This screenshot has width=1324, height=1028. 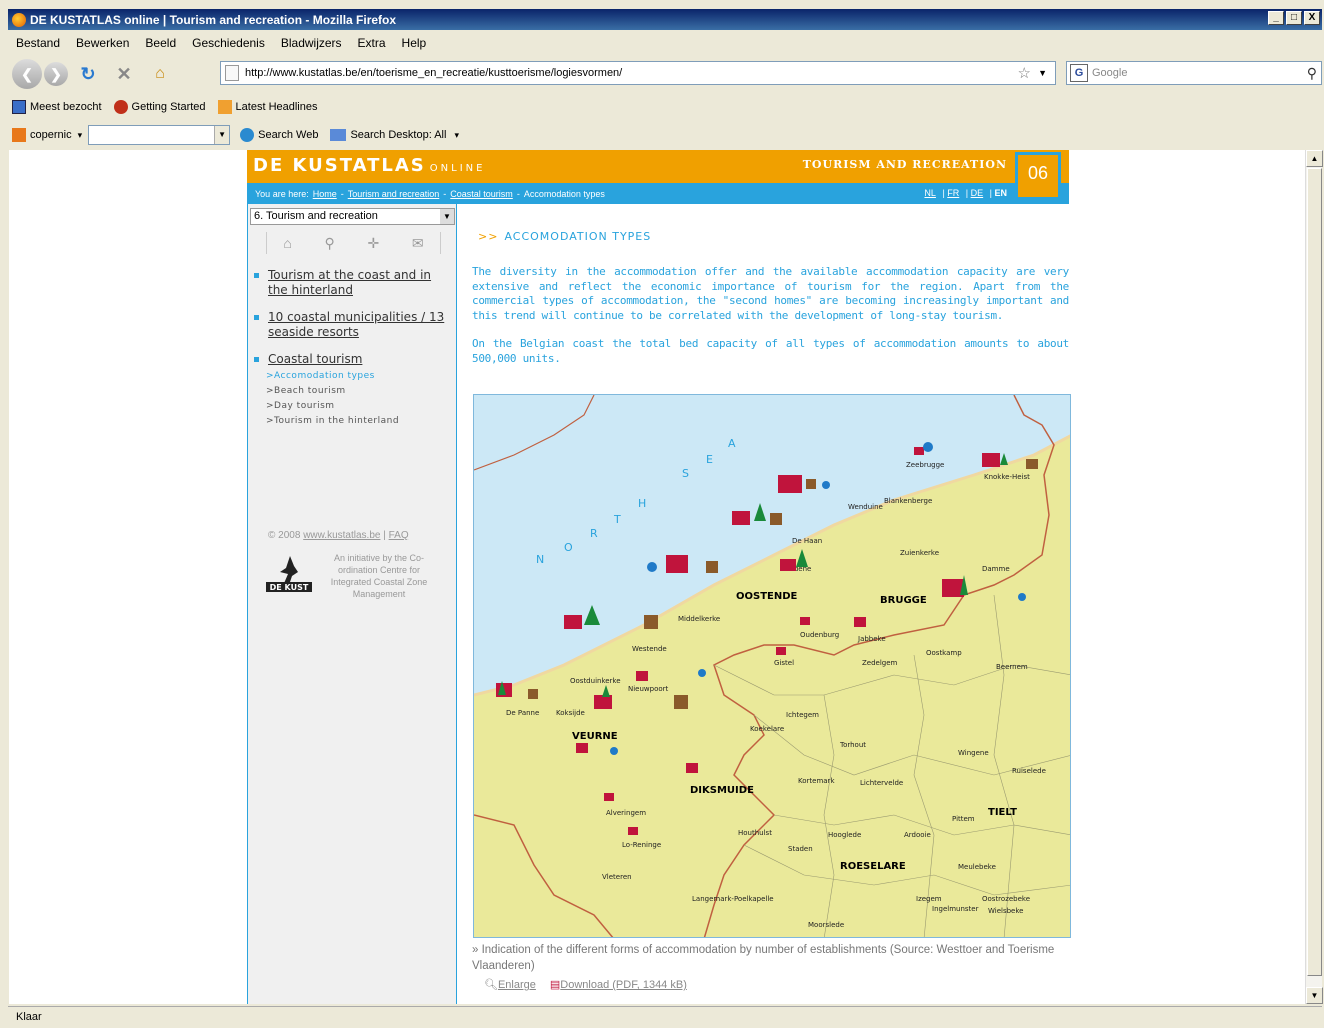 I want to click on place-label: Wingene, so click(x=973, y=753).